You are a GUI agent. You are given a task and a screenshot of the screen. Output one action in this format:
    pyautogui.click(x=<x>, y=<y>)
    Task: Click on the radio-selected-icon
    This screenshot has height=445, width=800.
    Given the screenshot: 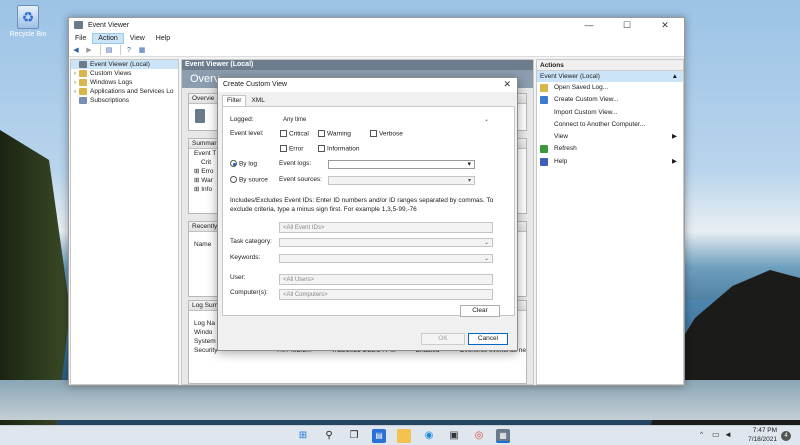 What is the action you would take?
    pyautogui.click(x=233, y=163)
    